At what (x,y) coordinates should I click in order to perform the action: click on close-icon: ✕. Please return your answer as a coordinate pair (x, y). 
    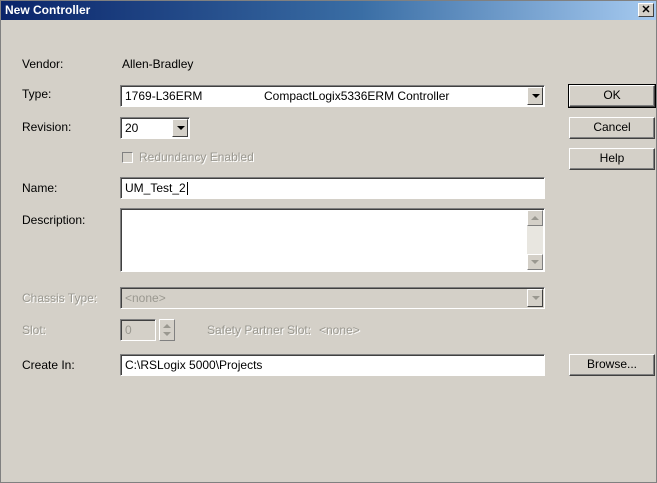
    Looking at the image, I should click on (646, 10).